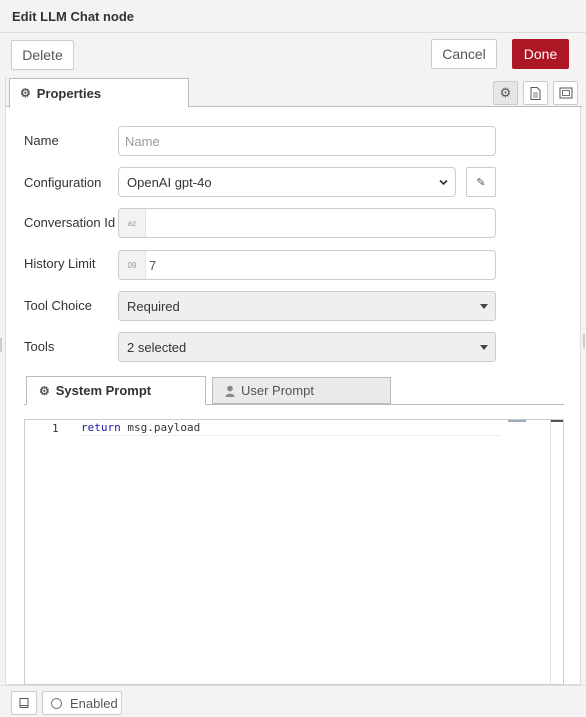  I want to click on settings-tab-button: ⚙, so click(505, 93).